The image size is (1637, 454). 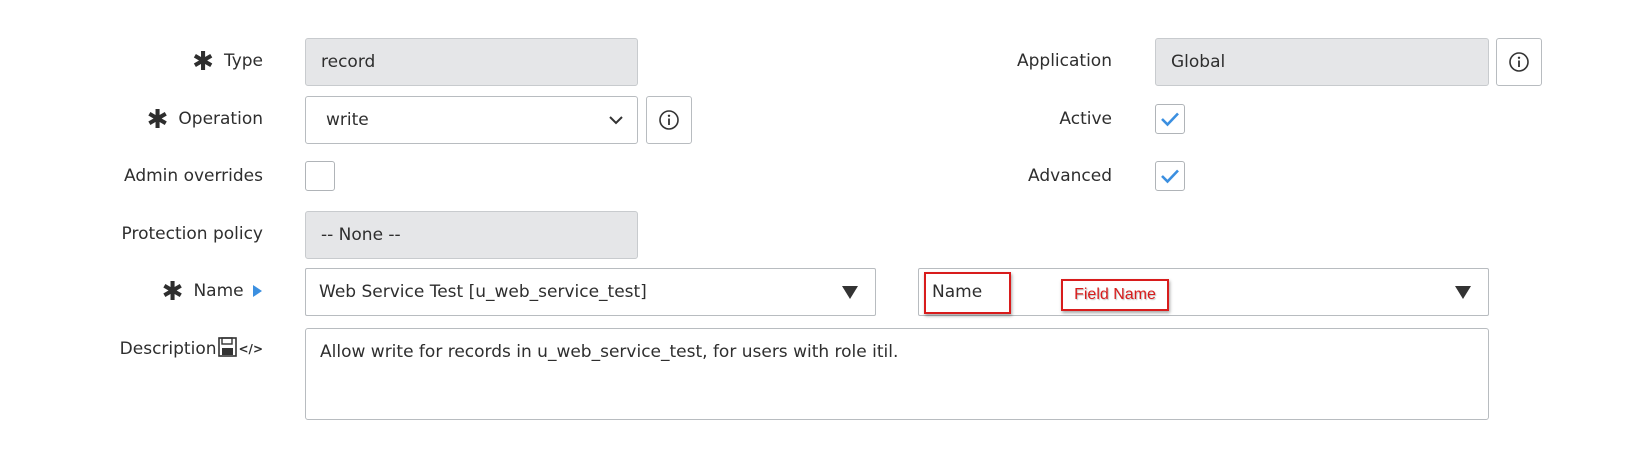 I want to click on type-field: record, so click(x=471, y=62).